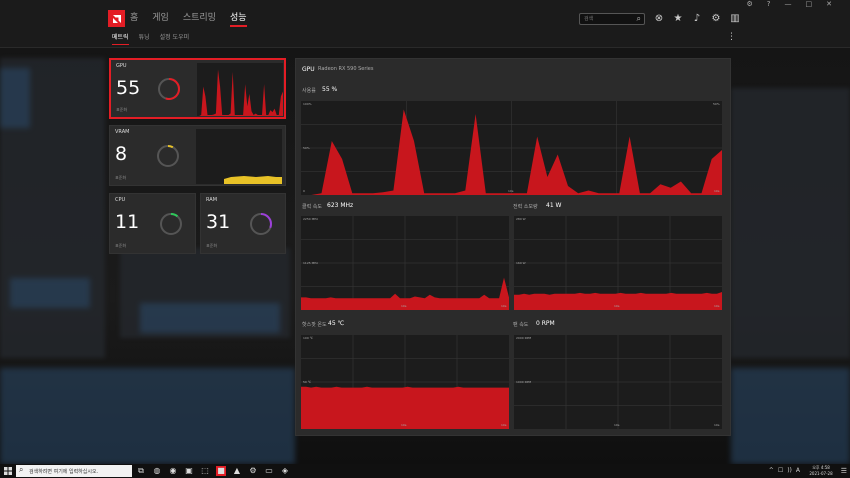 This screenshot has width=850, height=478. I want to click on clock-axis-top: 2250 MHz, so click(311, 219).